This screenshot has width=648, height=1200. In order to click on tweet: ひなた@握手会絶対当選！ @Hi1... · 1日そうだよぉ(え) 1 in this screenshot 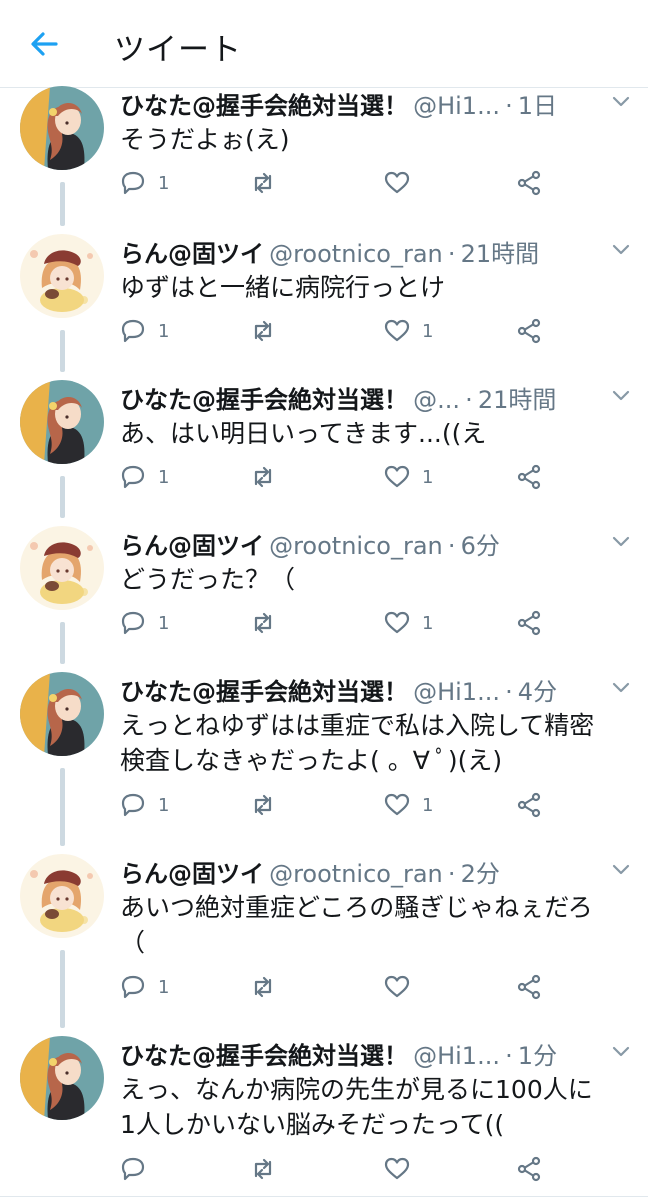, I will do `click(324, 160)`.